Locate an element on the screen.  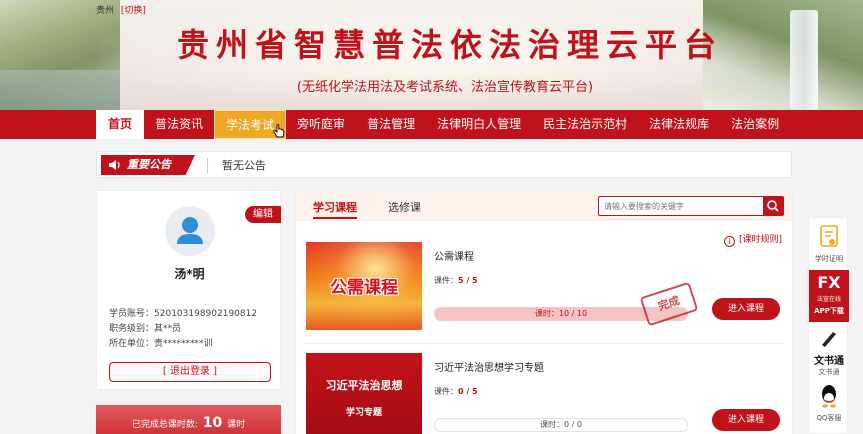
nav-item-model-village: 民主法治示范村 is located at coordinates (585, 124).